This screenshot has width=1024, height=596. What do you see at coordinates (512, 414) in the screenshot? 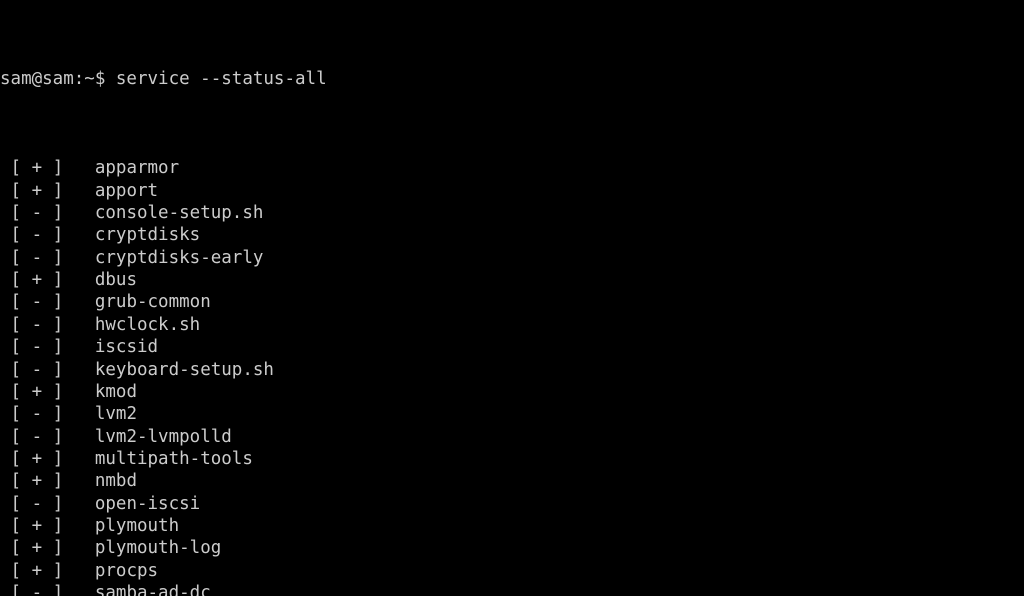
I see `service-row: [ - ] lvm2` at bounding box center [512, 414].